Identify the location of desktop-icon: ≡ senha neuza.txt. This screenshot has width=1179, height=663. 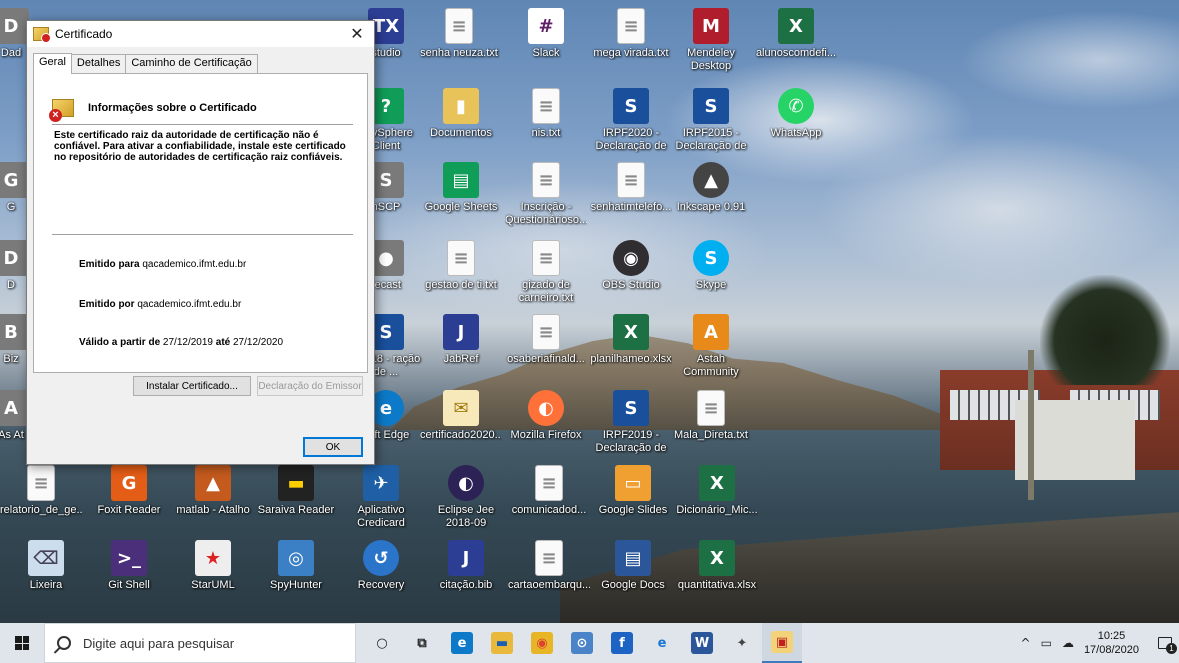
(459, 34).